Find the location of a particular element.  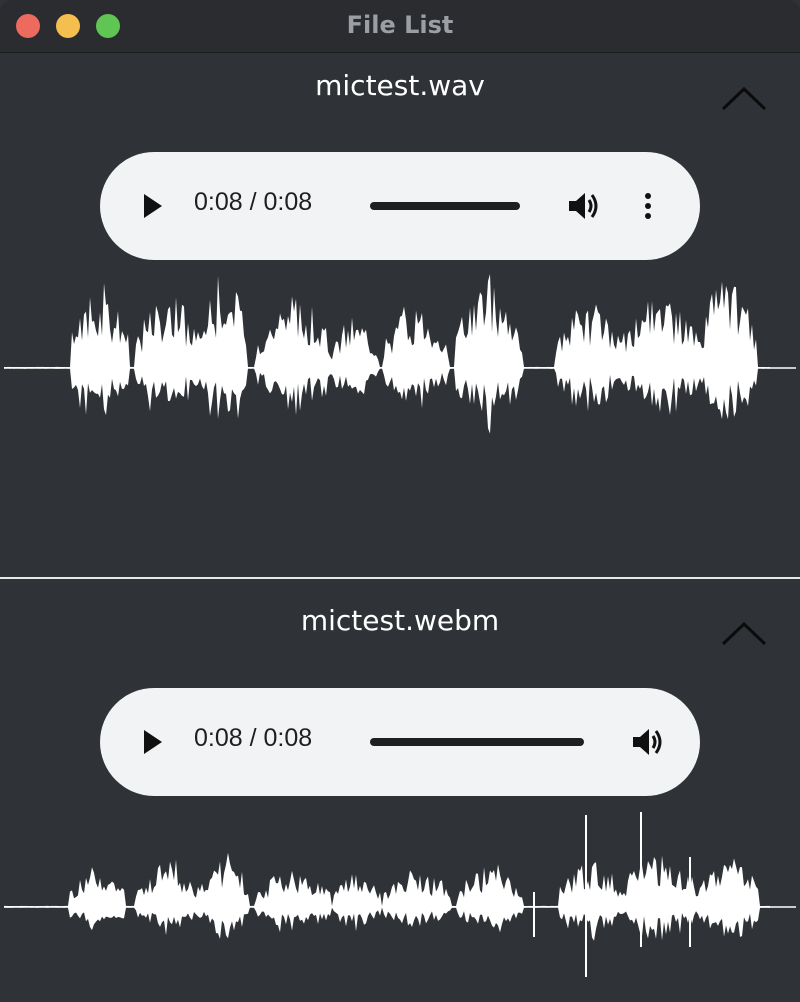

window-title: File List is located at coordinates (400, 25).